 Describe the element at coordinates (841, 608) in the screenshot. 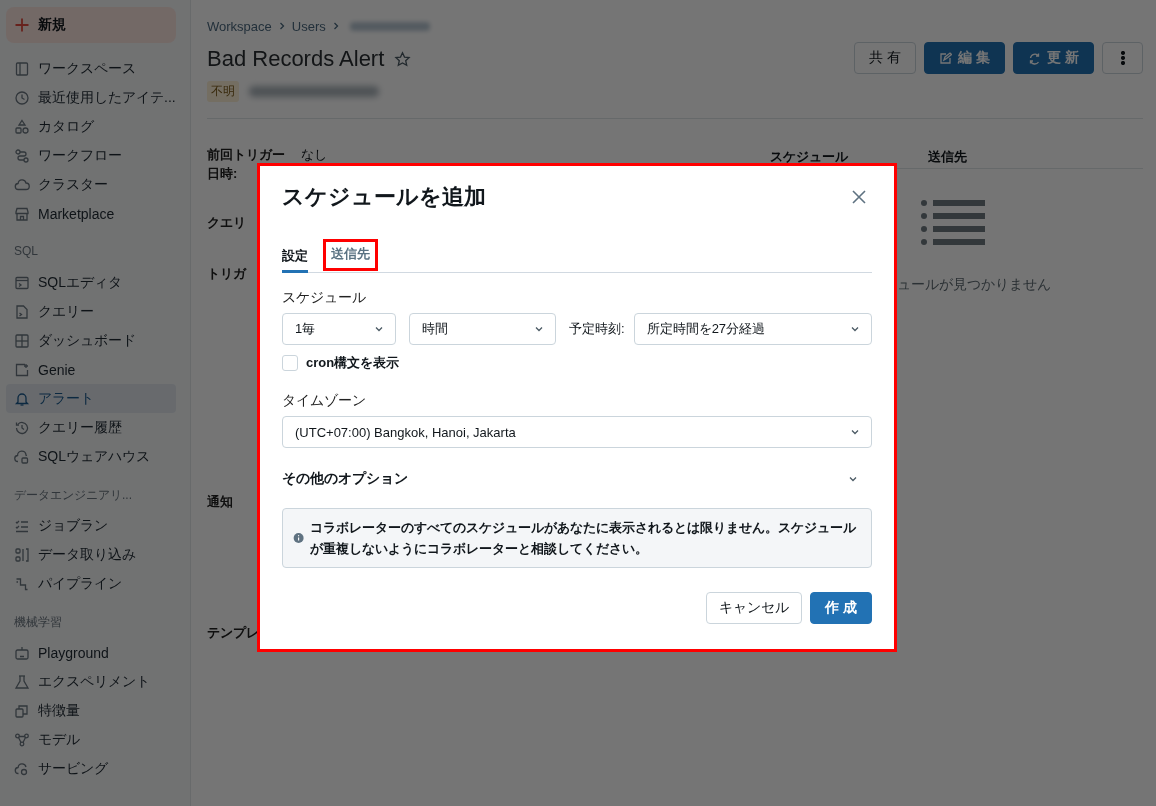

I see `create-button: 作成` at that location.